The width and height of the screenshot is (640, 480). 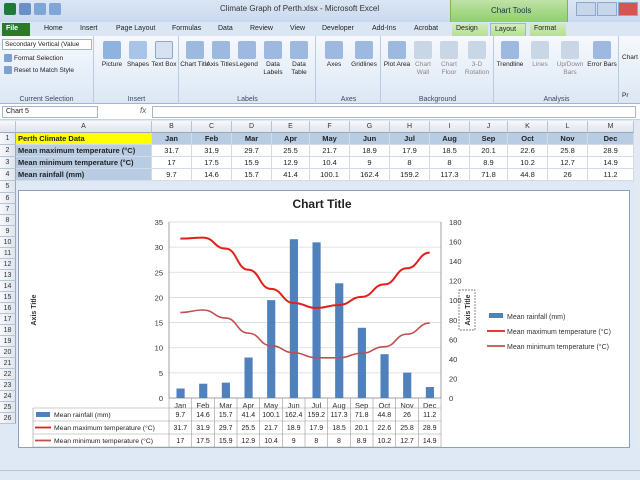 What do you see at coordinates (212, 127) in the screenshot?
I see `column-header: C` at bounding box center [212, 127].